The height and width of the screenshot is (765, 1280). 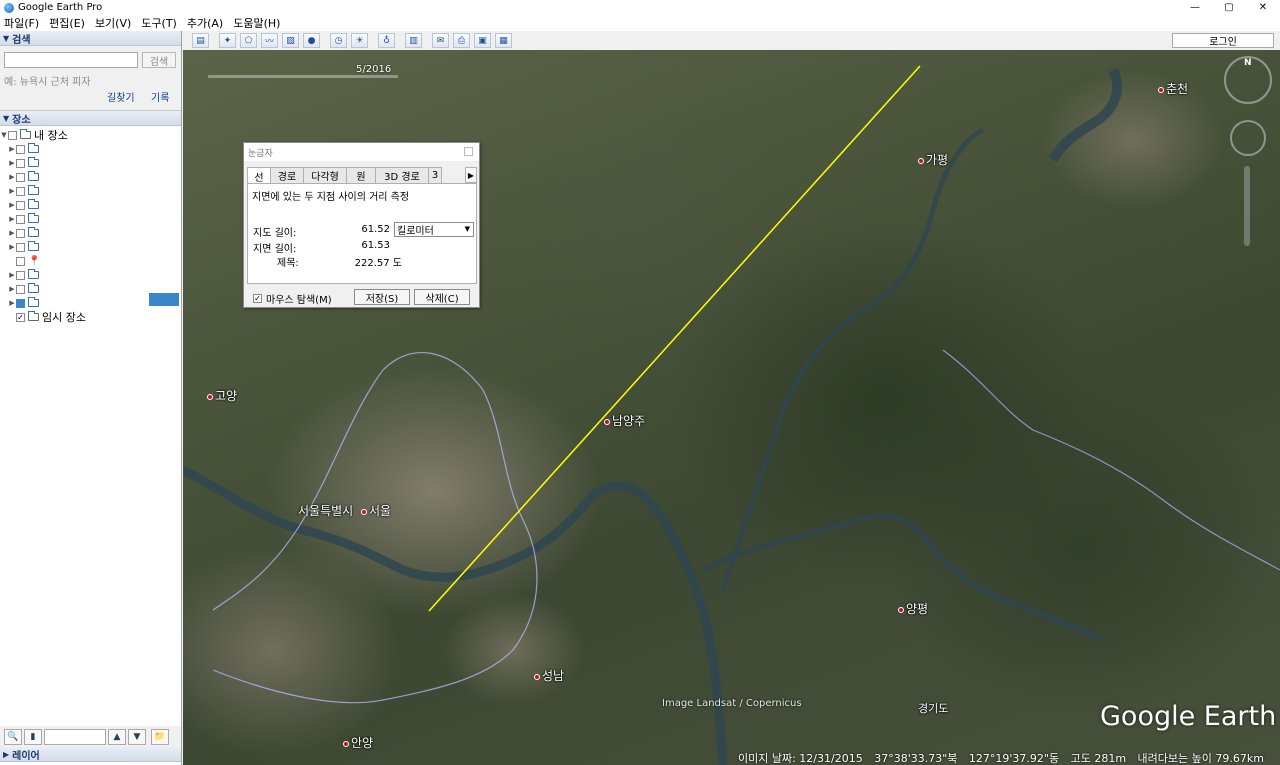 What do you see at coordinates (290, 40) in the screenshot?
I see `image-overlay-icon: ▧` at bounding box center [290, 40].